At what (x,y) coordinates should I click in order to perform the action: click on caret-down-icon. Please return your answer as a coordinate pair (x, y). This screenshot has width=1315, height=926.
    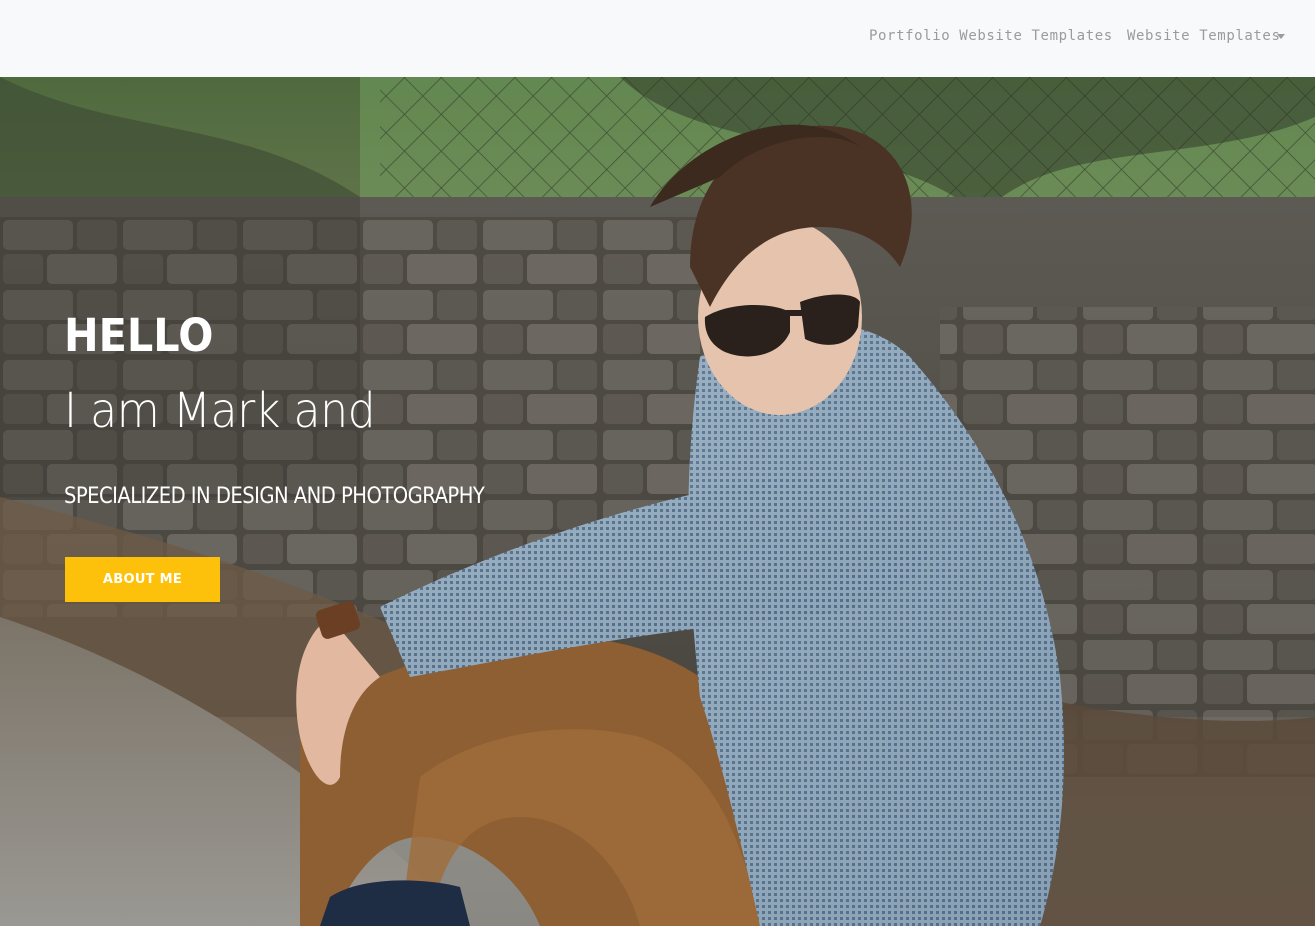
    Looking at the image, I should click on (1281, 36).